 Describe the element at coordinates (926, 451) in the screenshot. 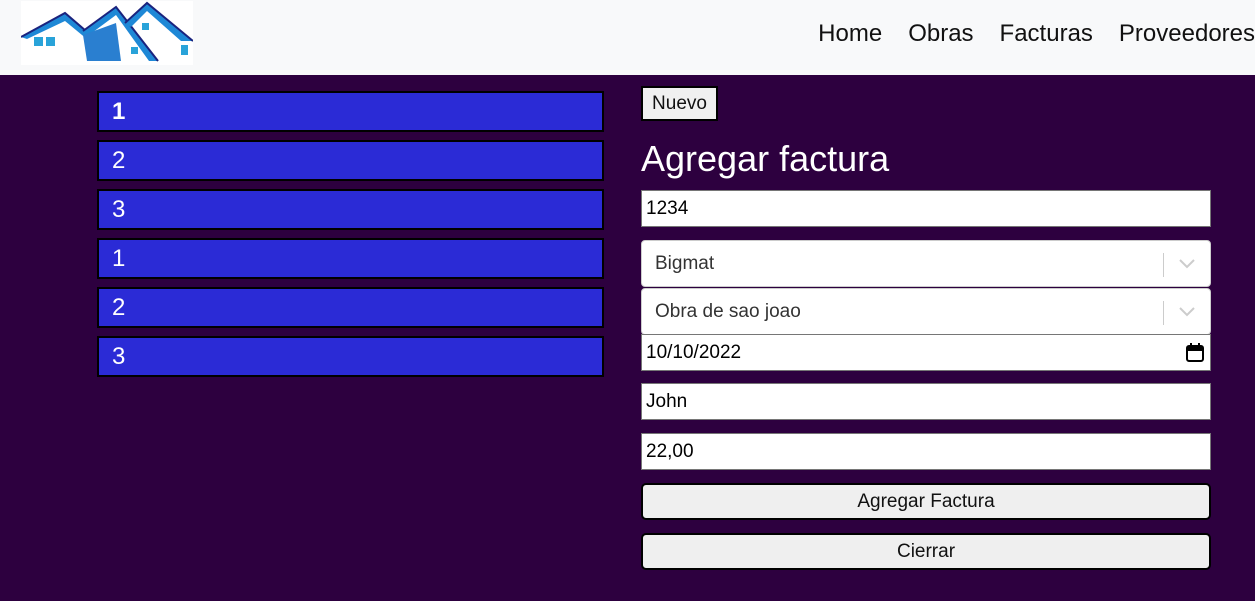

I see `amount-input` at that location.